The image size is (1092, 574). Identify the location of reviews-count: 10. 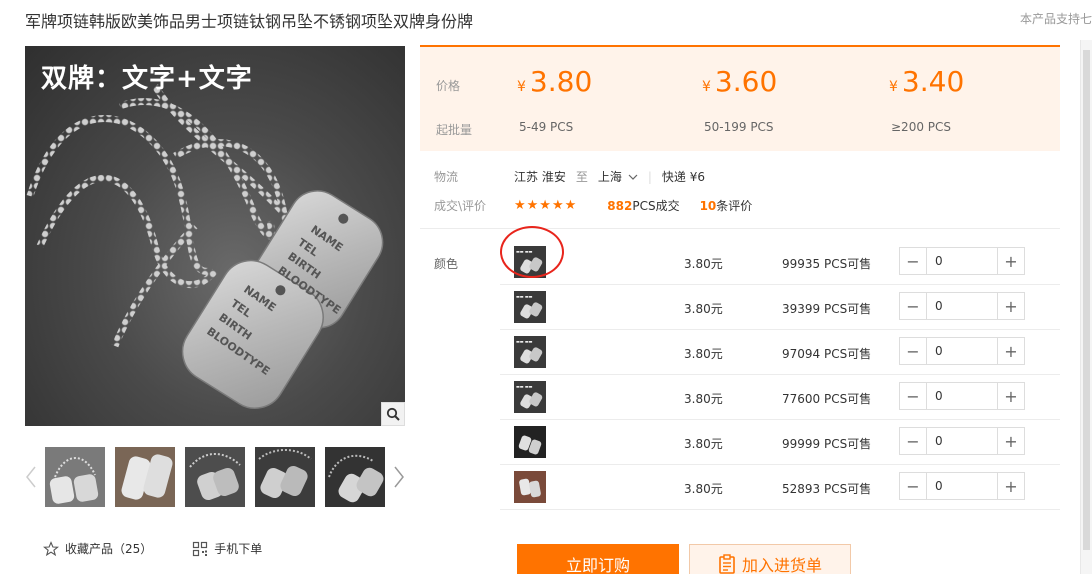
(708, 206).